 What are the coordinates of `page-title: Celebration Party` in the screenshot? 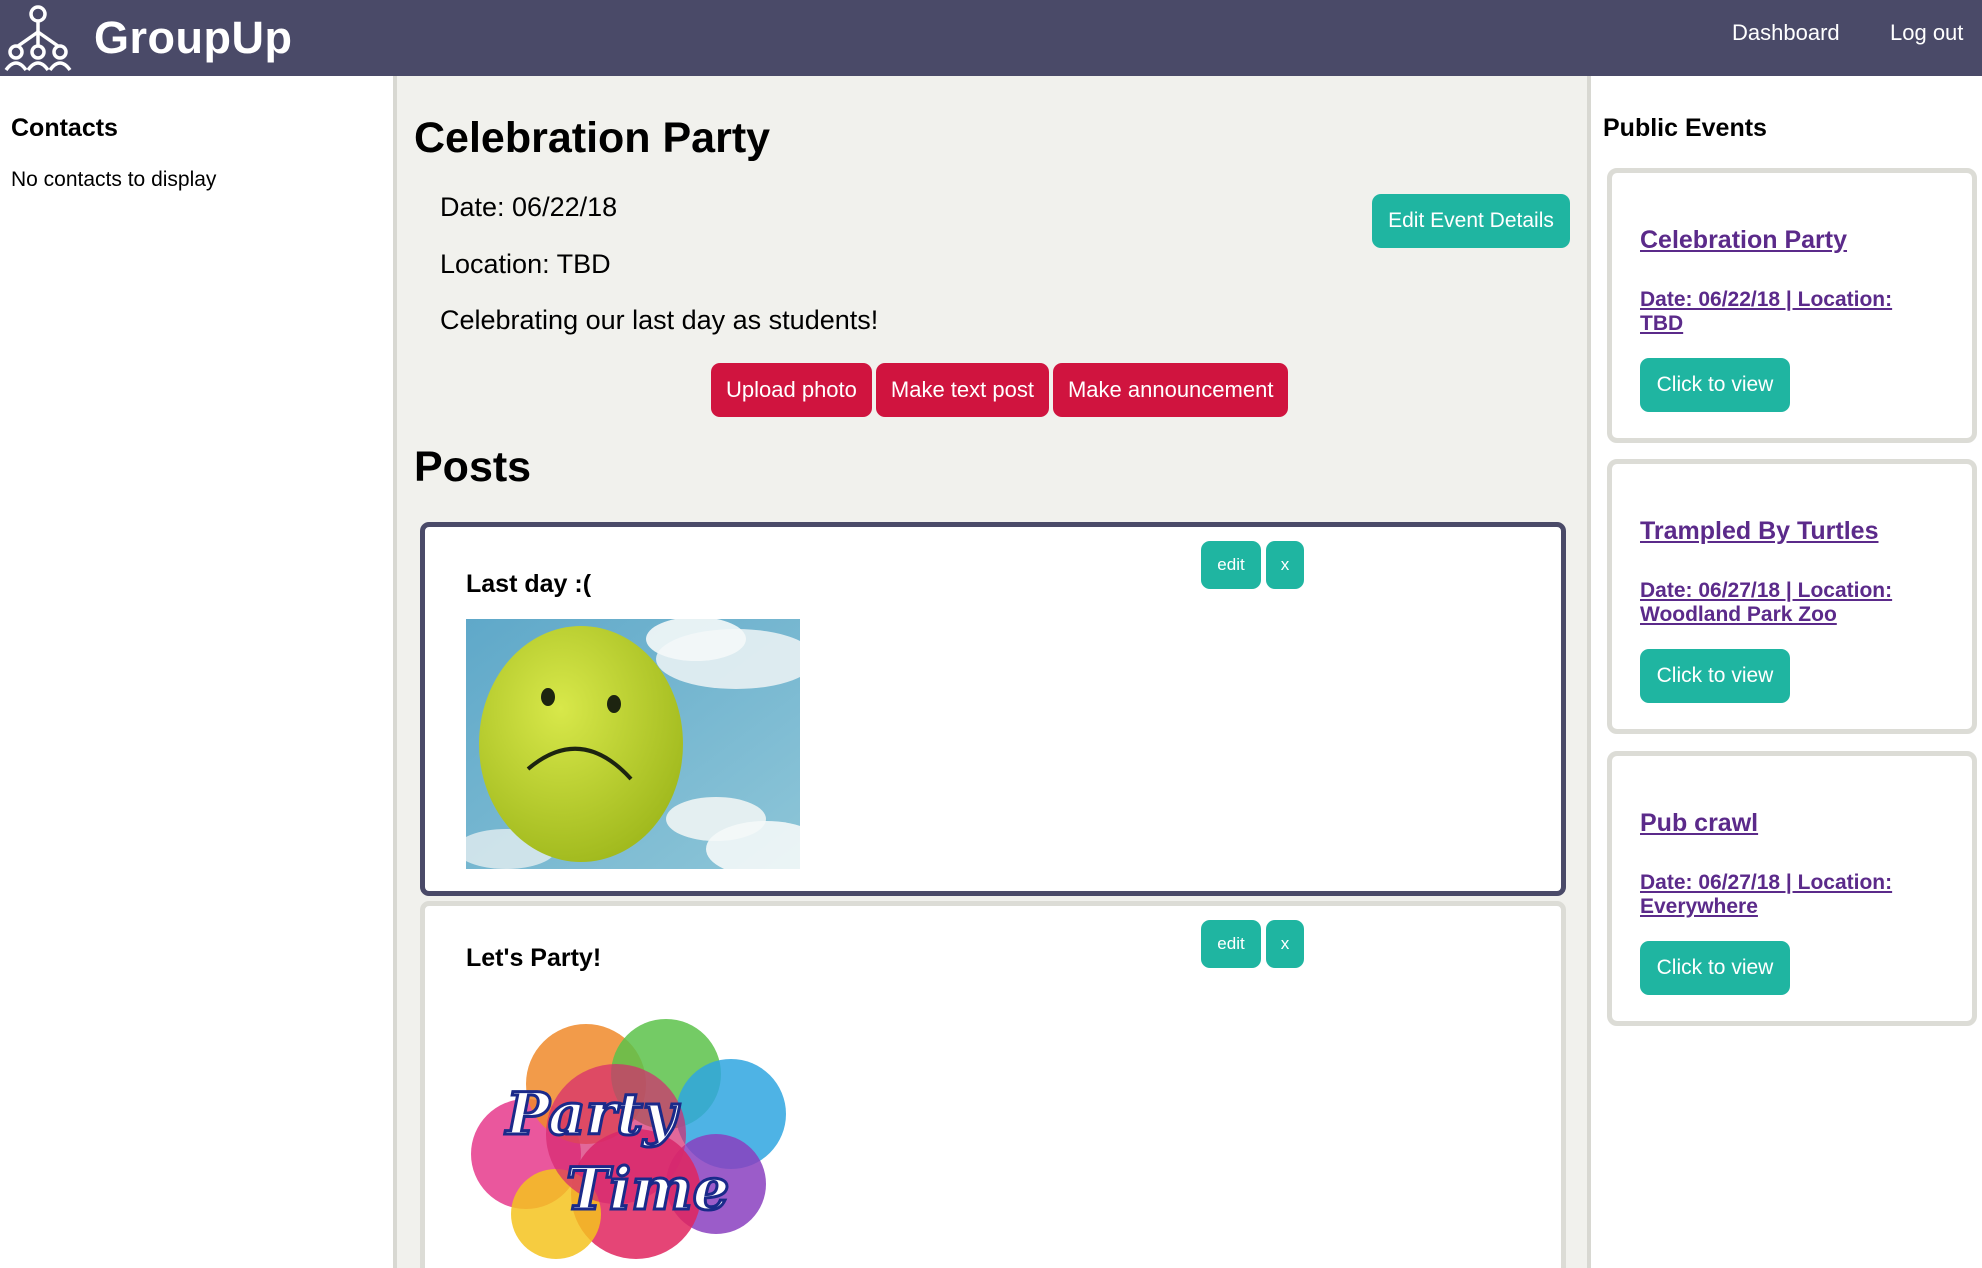 It's located at (592, 138).